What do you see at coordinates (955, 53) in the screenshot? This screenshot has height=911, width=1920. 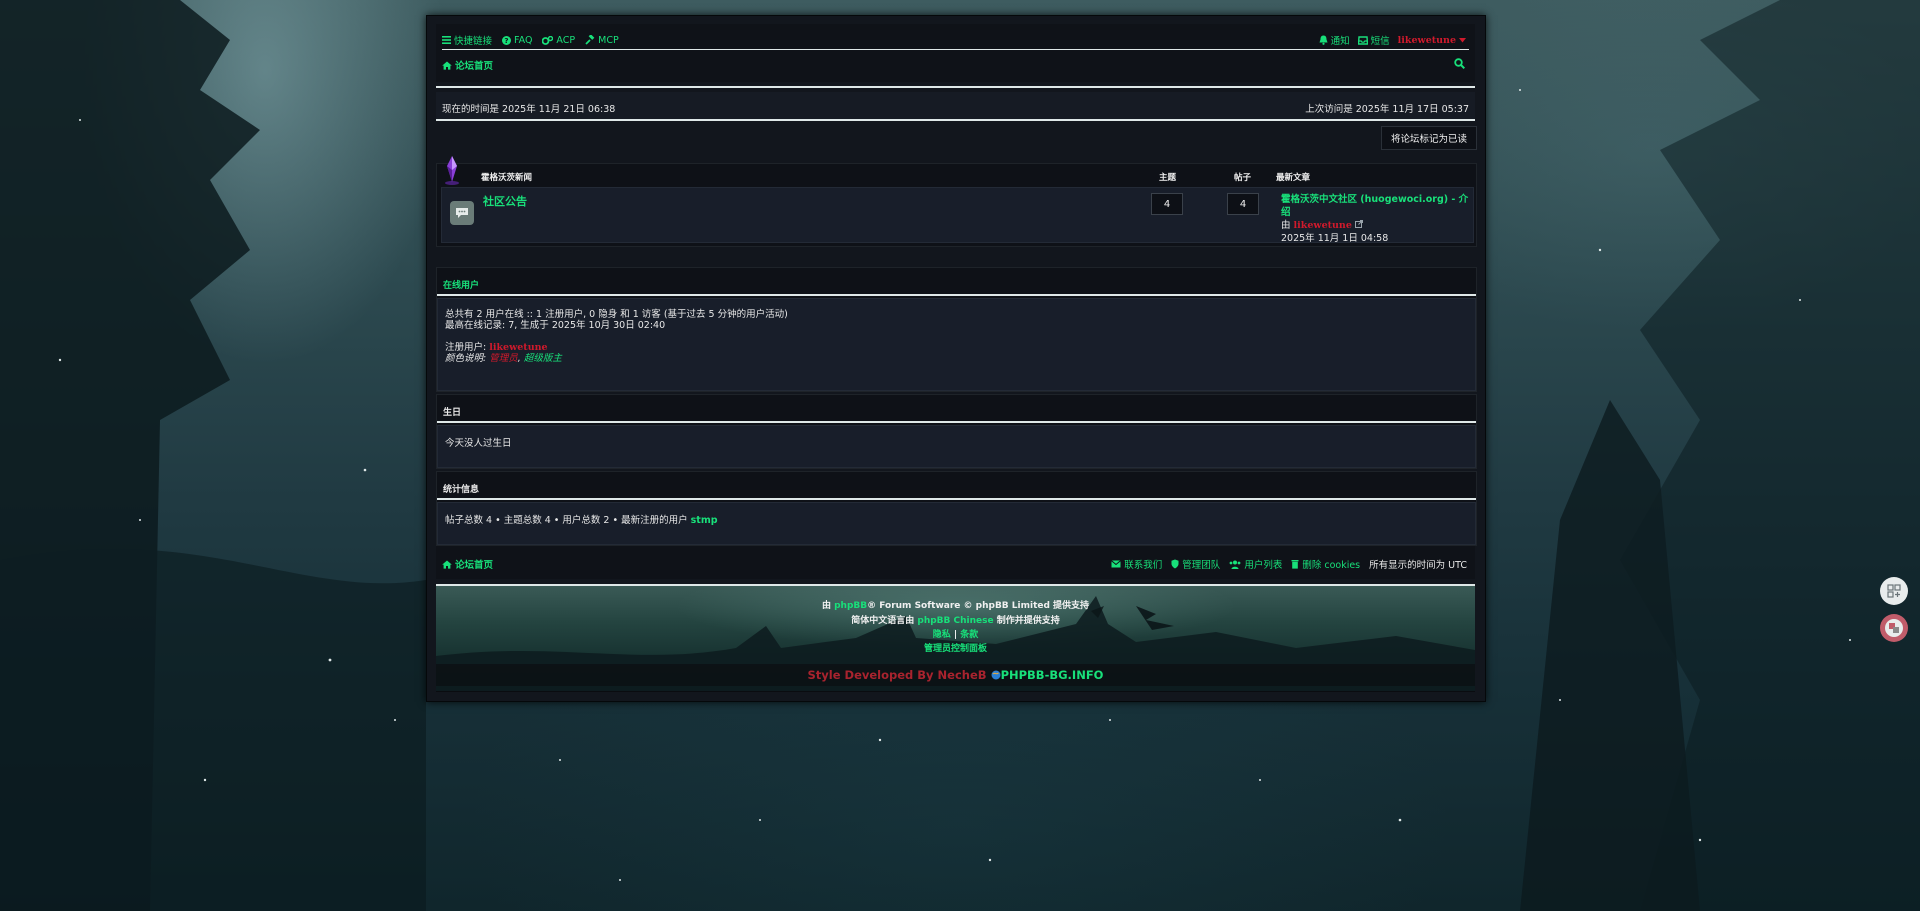 I see `navbar: 快捷链接 ? FAQ ACP MCP 通知 短信 likewetune 论坛首页` at bounding box center [955, 53].